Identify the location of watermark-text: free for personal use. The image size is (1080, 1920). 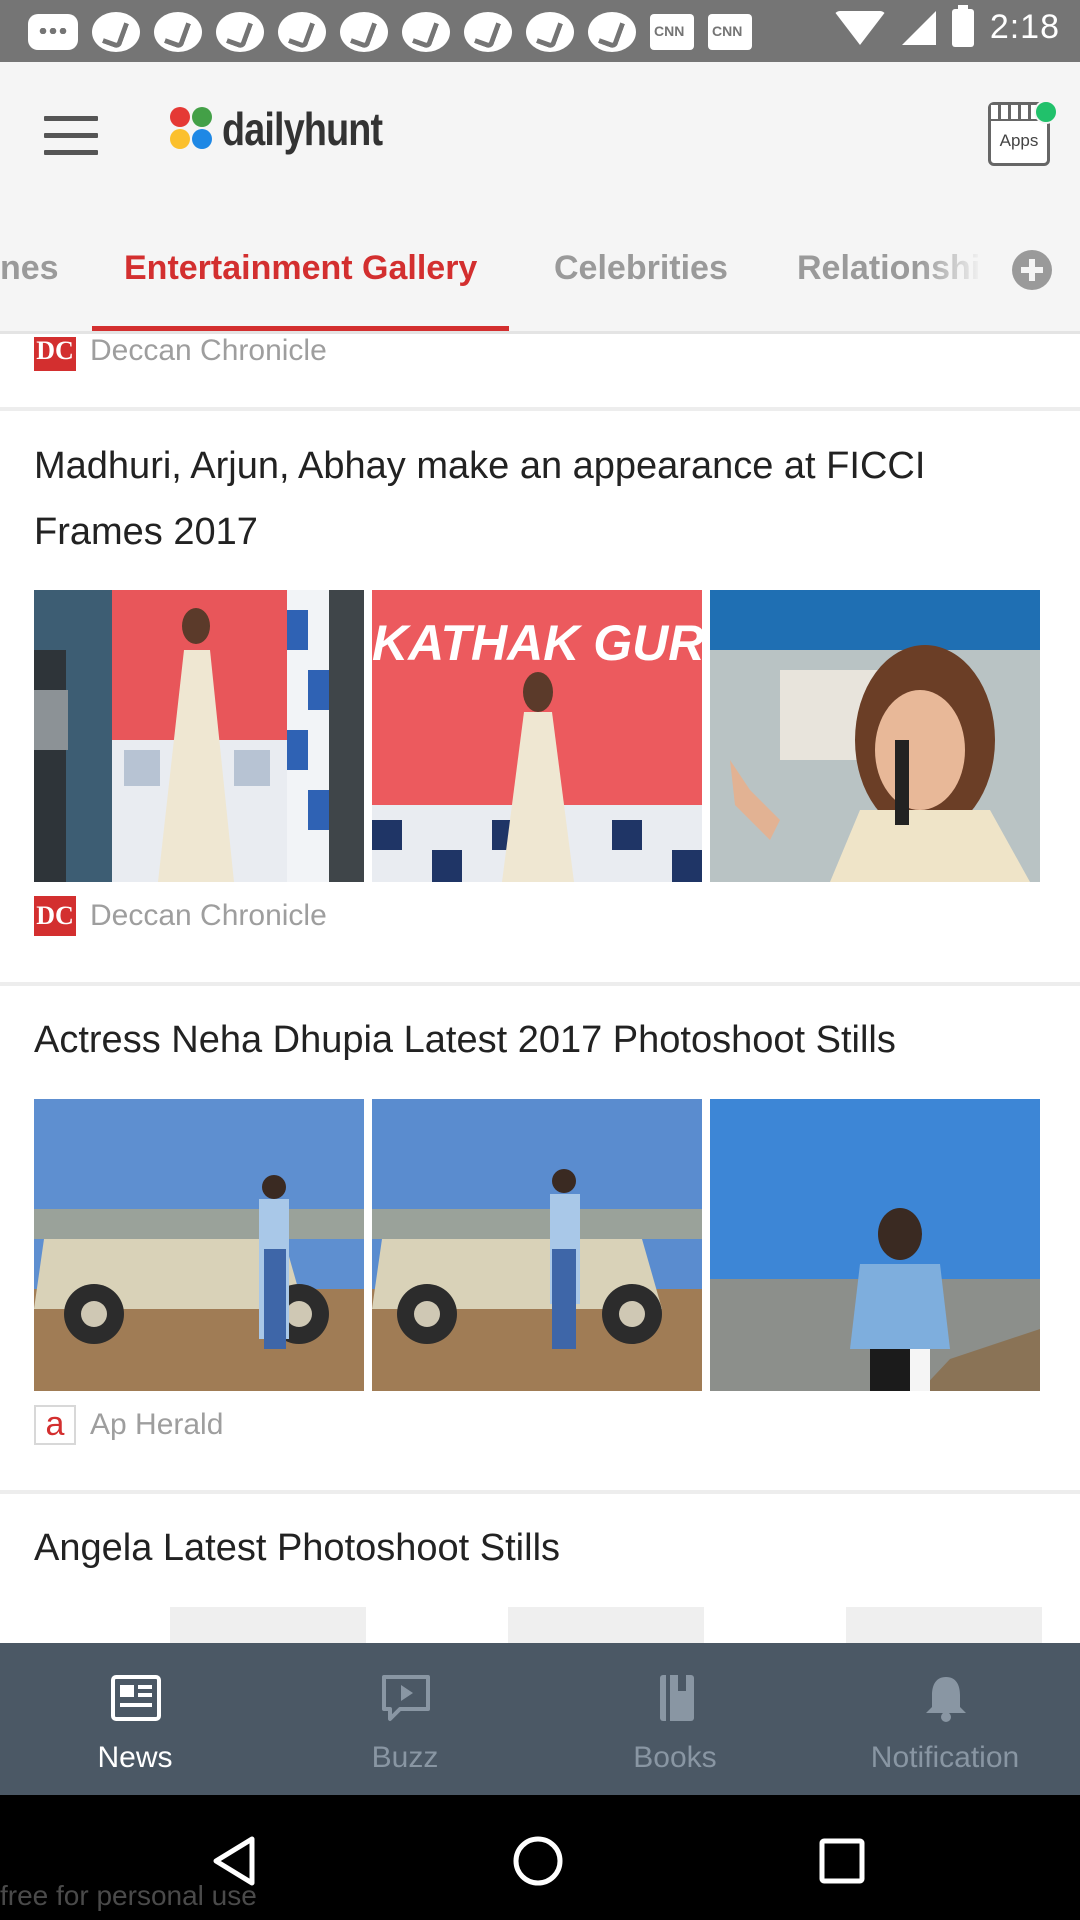
(128, 1895).